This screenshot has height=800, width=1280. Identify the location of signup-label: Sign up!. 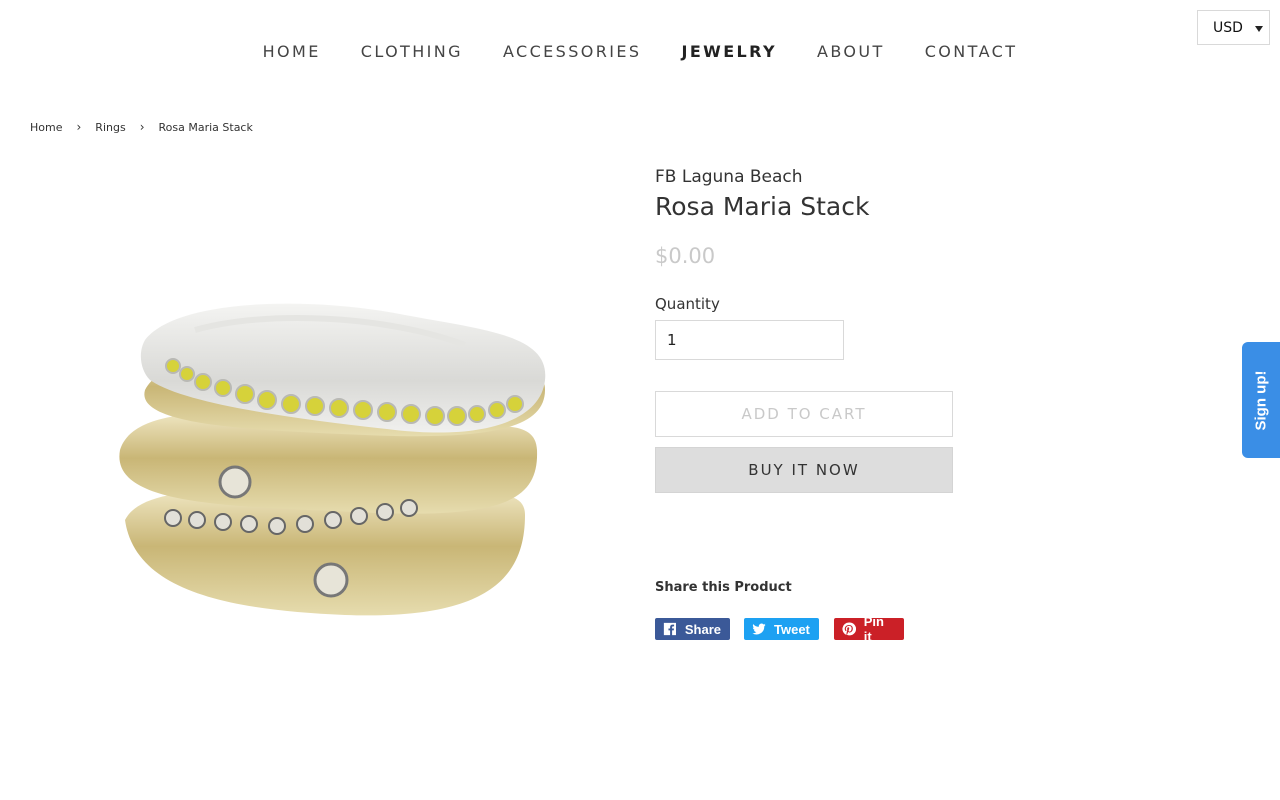
(1261, 400).